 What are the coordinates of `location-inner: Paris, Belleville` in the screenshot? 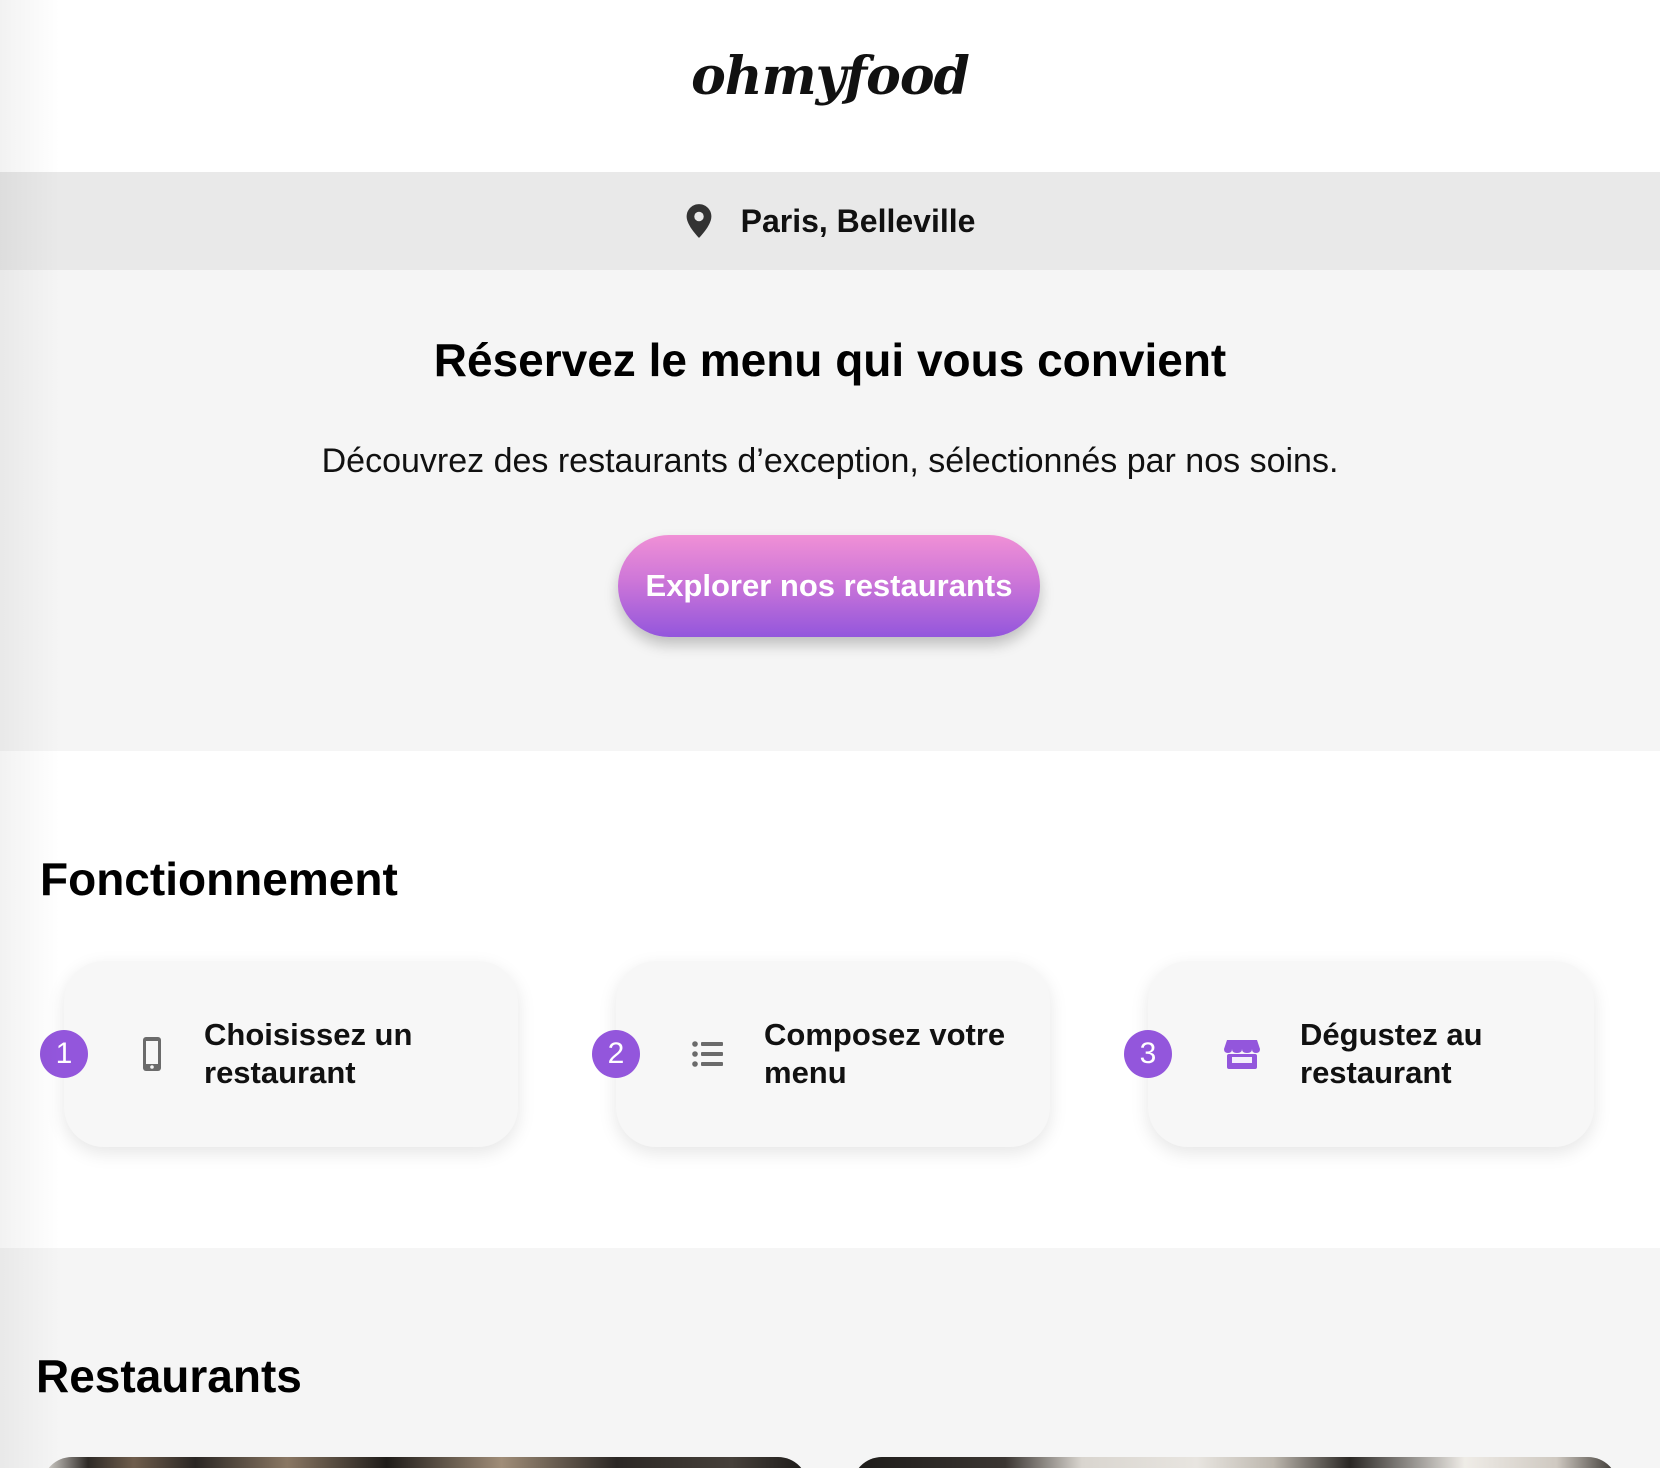 It's located at (830, 221).